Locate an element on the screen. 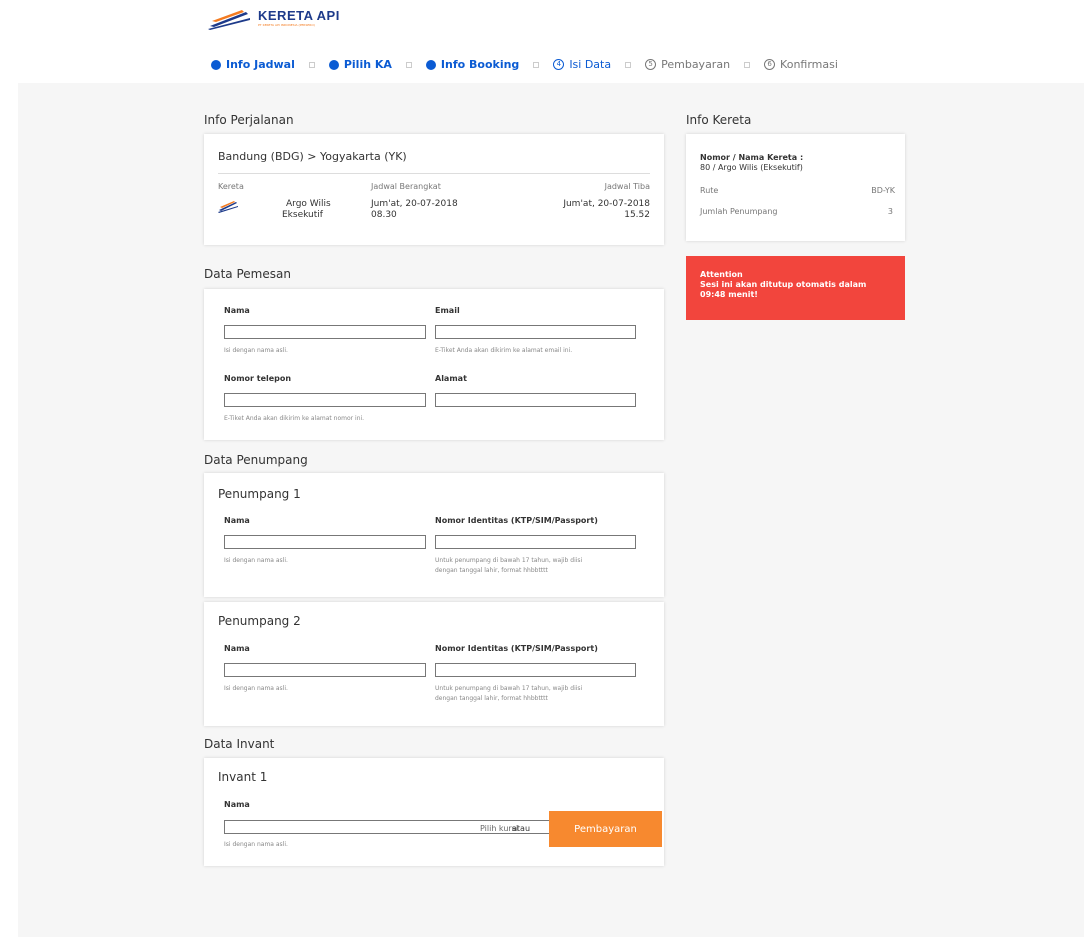 Image resolution: width=1084 pixels, height=937 pixels. depart-label: Jadwal Berangkat is located at coordinates (406, 186).